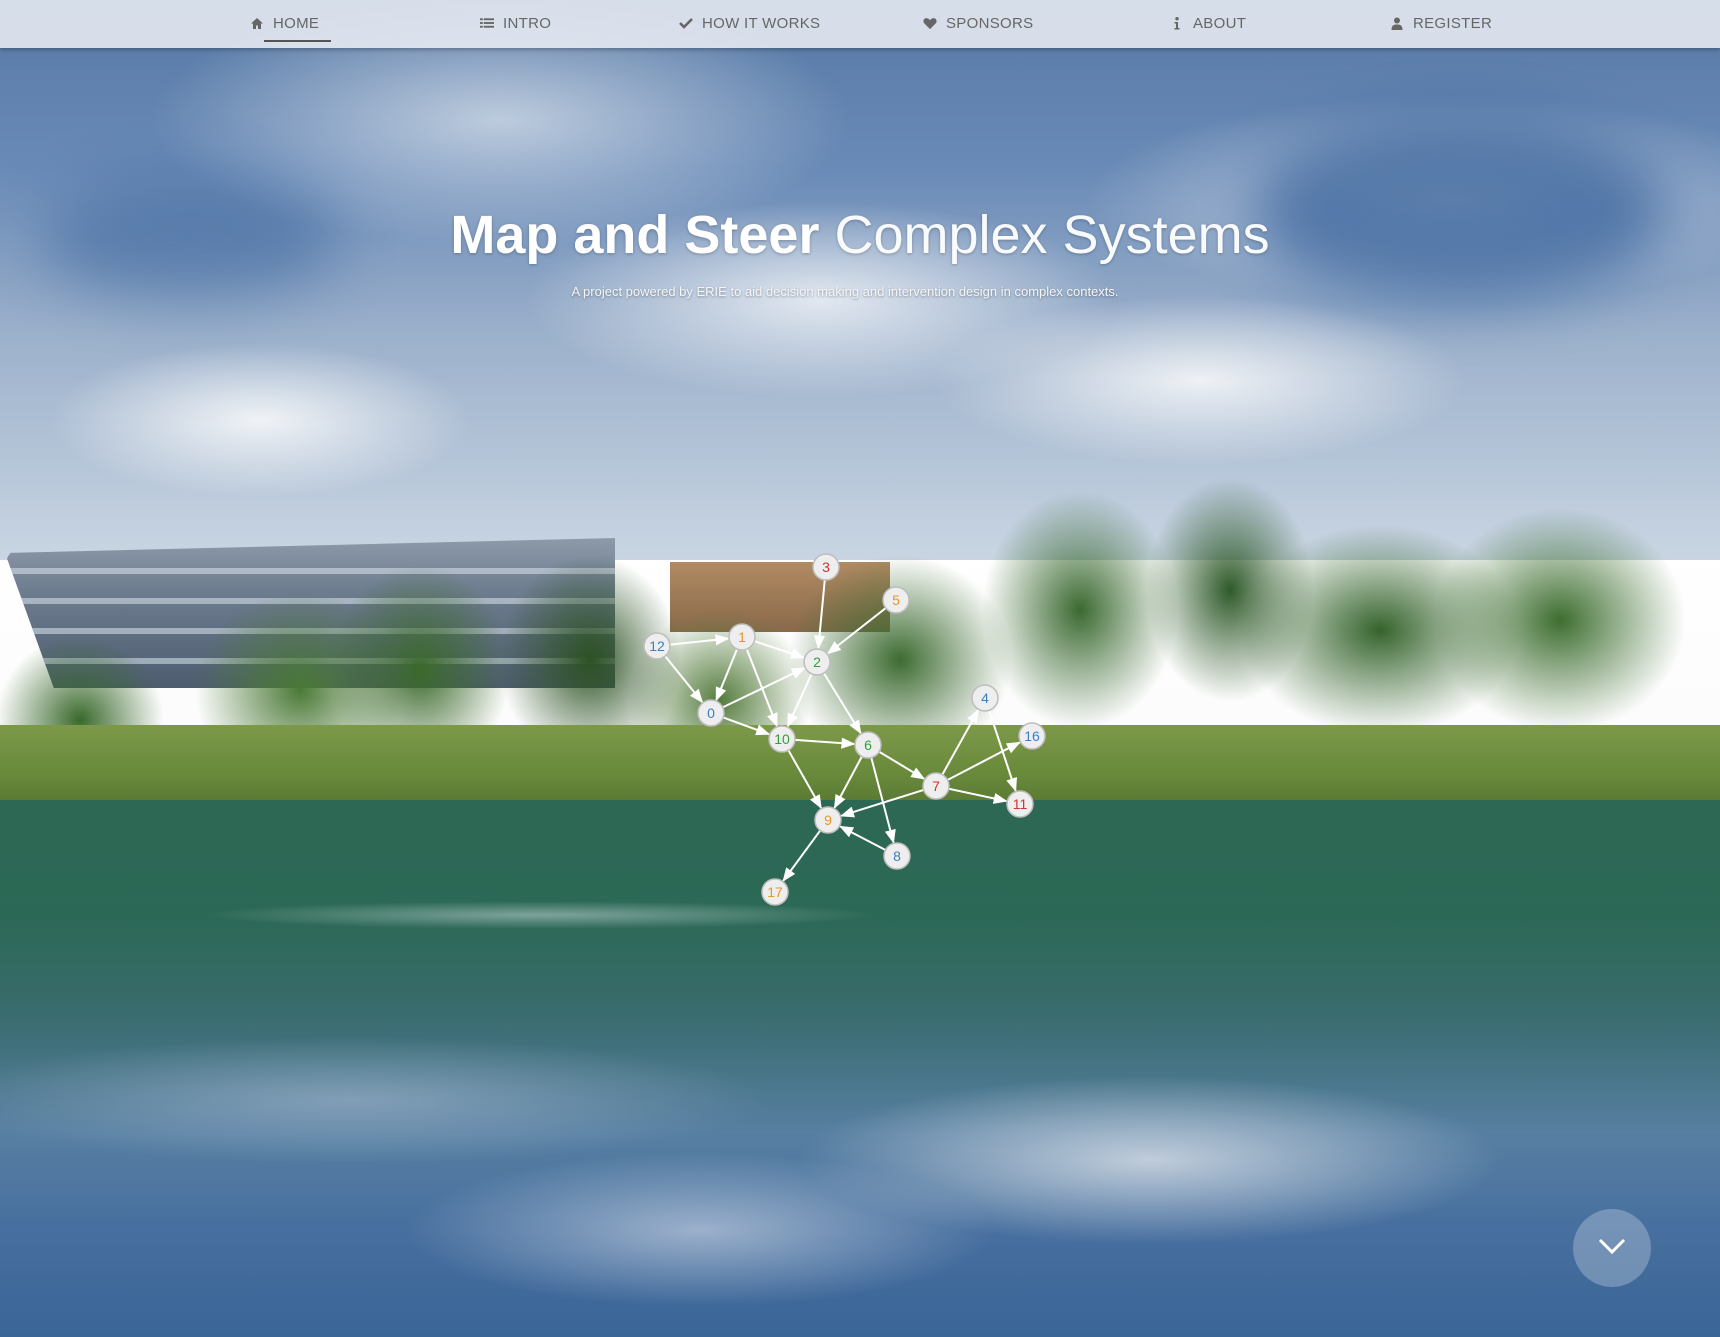 This screenshot has height=1337, width=1720. I want to click on graph-node-label: 4, so click(985, 698).